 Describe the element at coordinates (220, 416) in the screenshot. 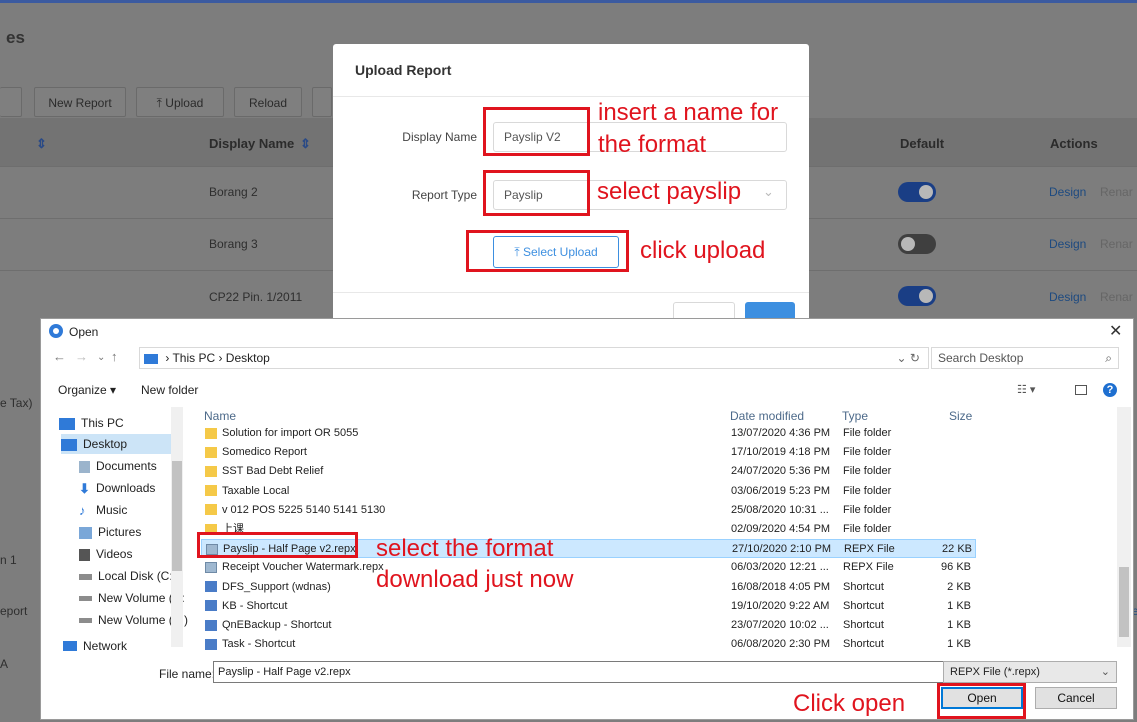

I see `column-name: Name` at that location.